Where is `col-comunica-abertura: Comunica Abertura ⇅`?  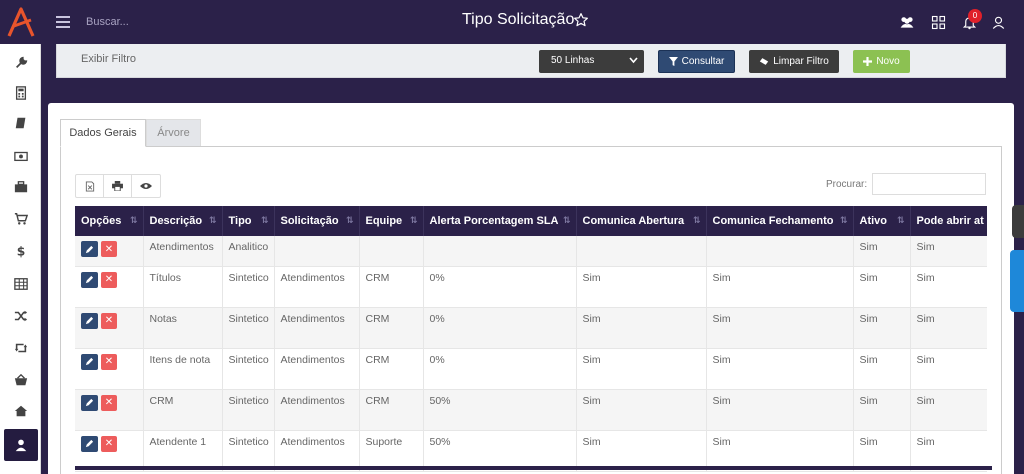 col-comunica-abertura: Comunica Abertura ⇅ is located at coordinates (641, 221).